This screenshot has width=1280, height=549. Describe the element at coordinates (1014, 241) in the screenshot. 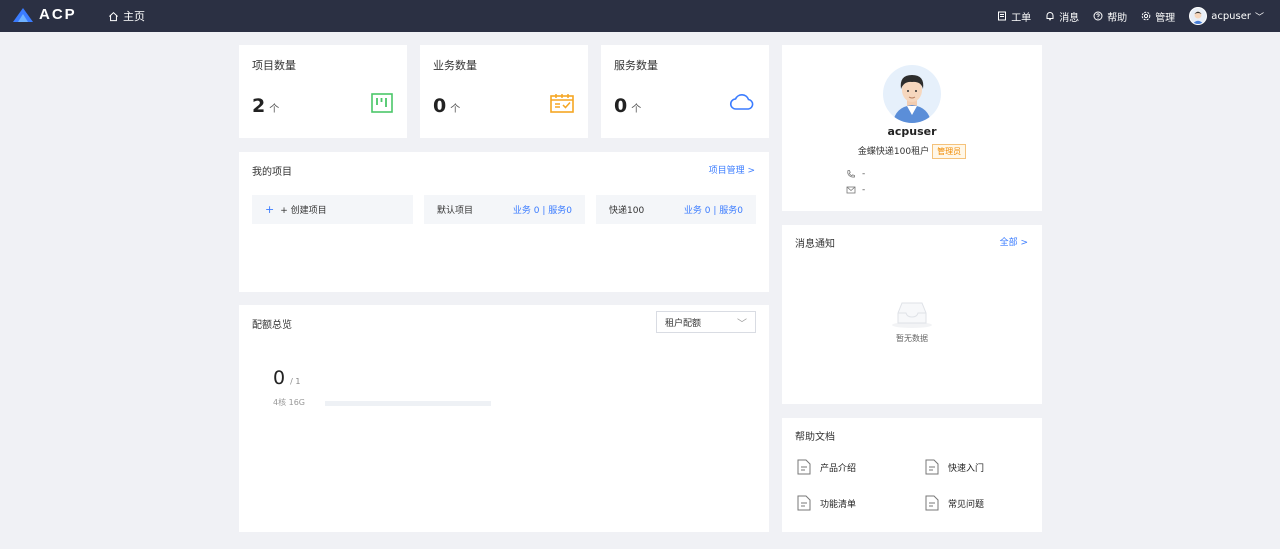

I see `all-notifications-link: 全部 >` at that location.